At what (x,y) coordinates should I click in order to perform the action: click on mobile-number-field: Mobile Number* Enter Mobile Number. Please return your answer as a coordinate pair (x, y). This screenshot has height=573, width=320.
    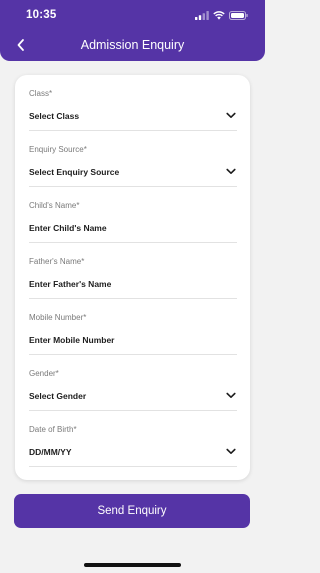
    Looking at the image, I should click on (133, 327).